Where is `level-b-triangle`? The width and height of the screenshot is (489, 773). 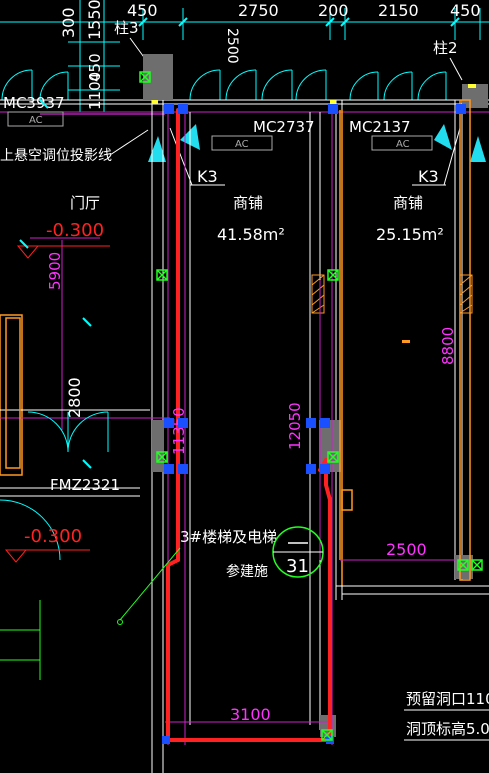
level-b-triangle is located at coordinates (16, 556).